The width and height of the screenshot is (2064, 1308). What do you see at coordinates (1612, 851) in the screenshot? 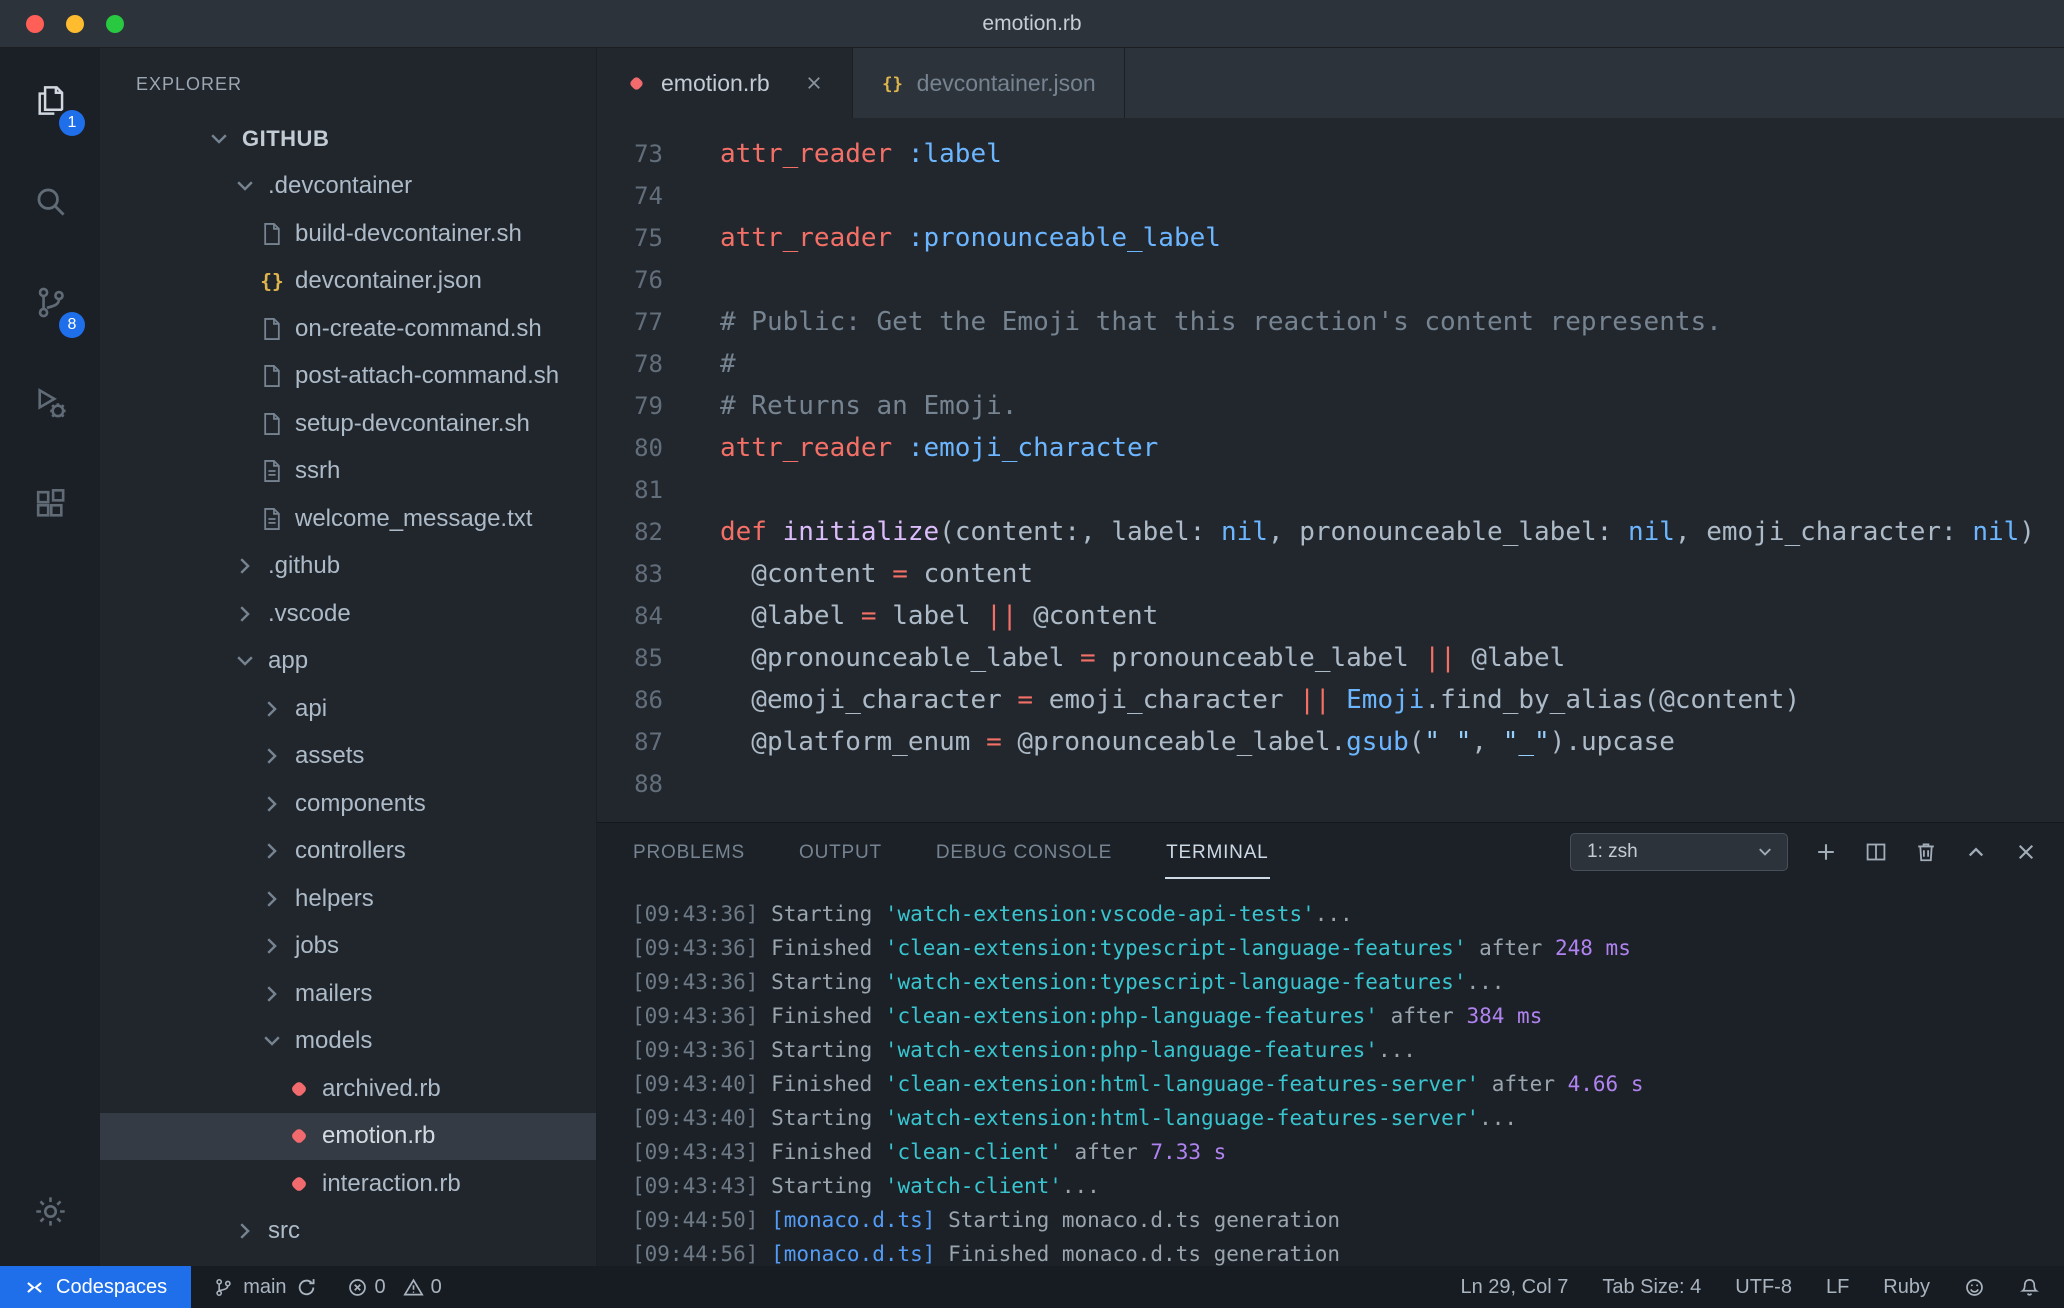
I see `shell-select-value: 1: zsh` at bounding box center [1612, 851].